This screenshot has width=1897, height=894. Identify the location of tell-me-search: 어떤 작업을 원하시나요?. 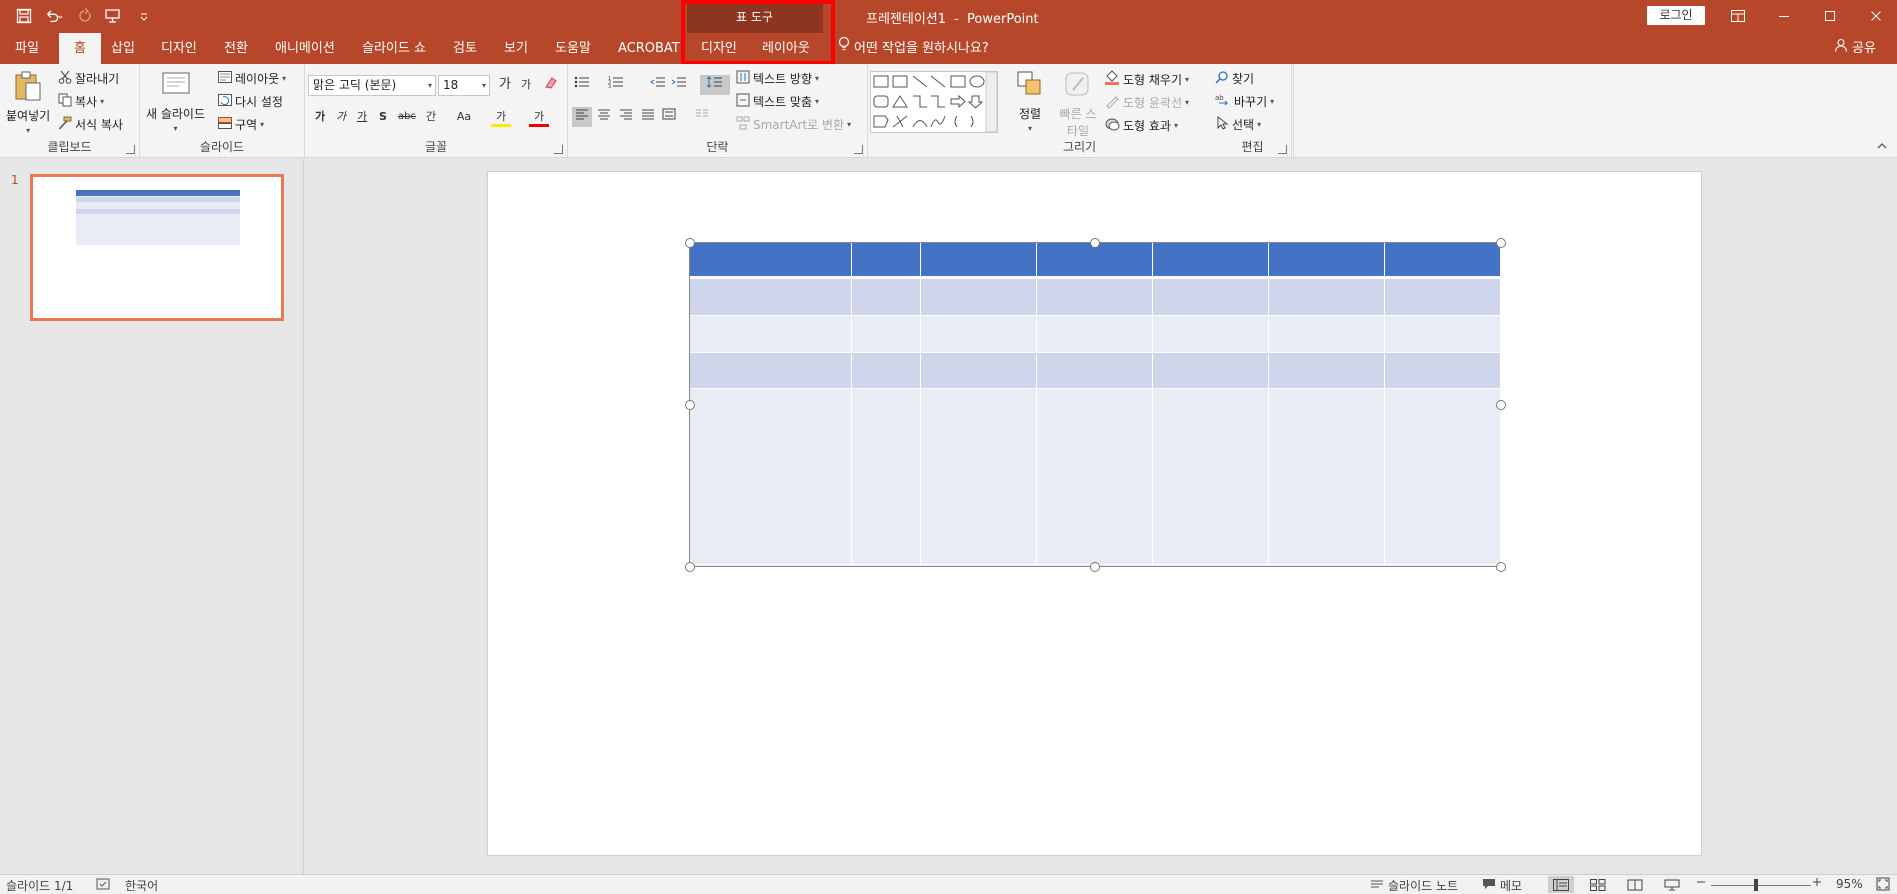
(913, 48).